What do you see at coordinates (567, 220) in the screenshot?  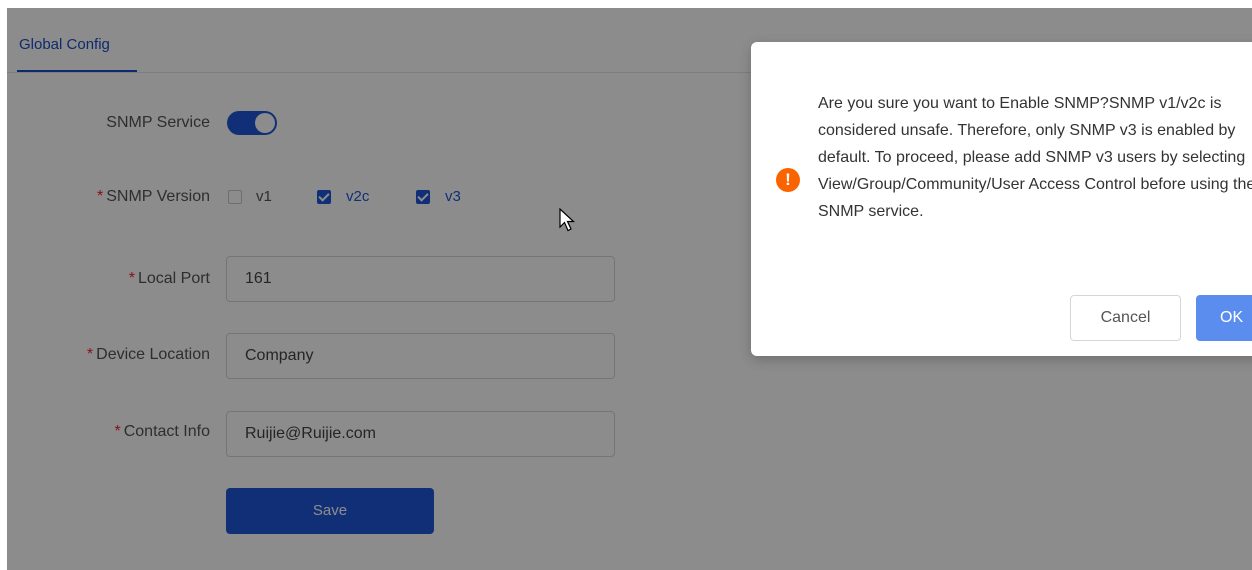 I see `mouse-cursor-icon` at bounding box center [567, 220].